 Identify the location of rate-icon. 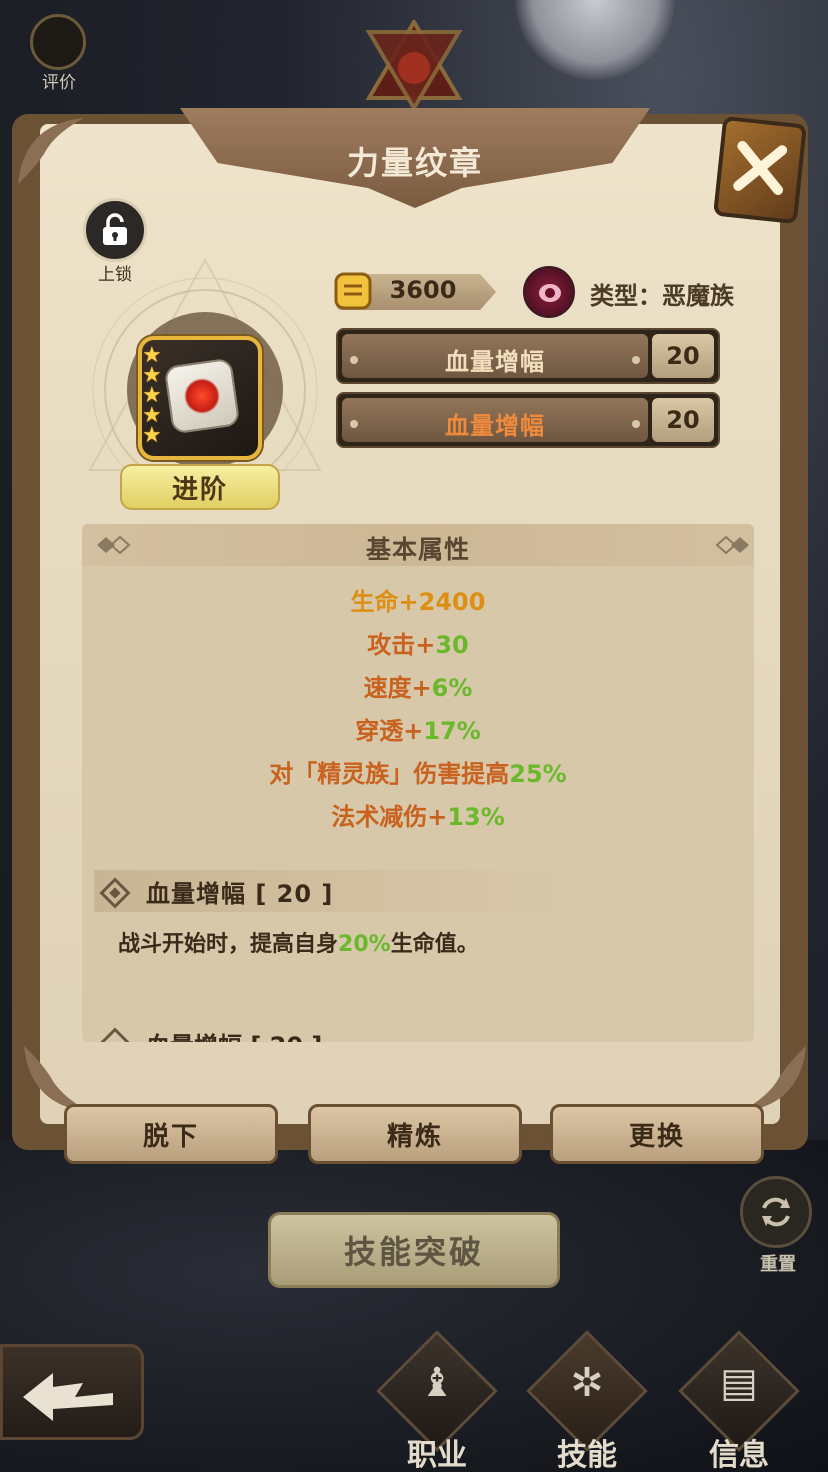
(58, 42).